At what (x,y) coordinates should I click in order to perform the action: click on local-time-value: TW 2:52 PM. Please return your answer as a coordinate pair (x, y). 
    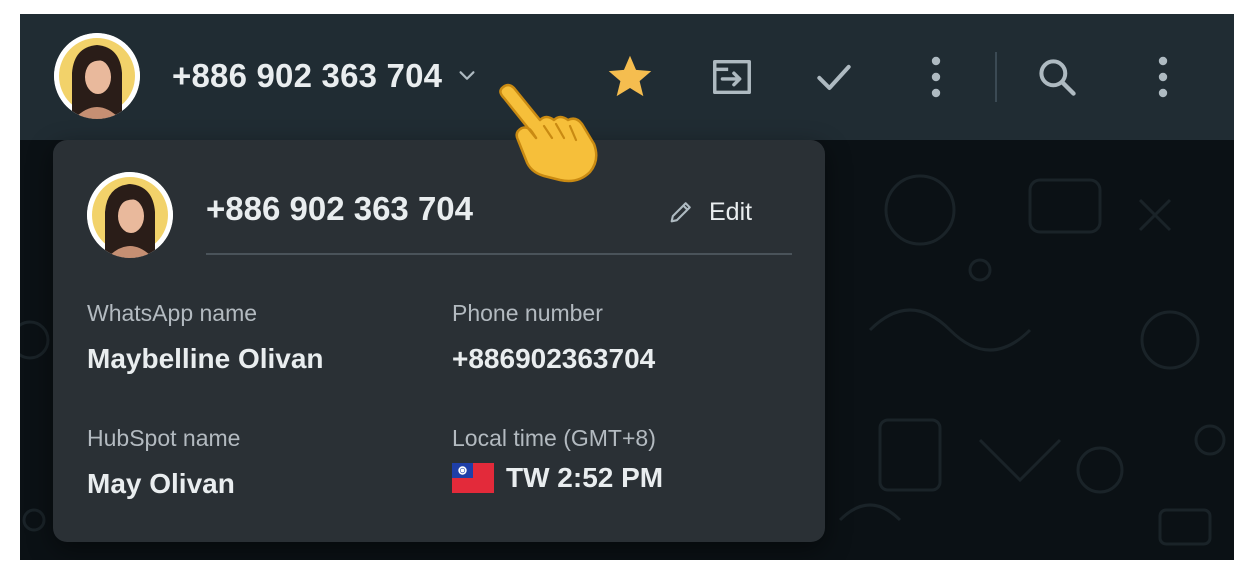
    Looking at the image, I should click on (585, 477).